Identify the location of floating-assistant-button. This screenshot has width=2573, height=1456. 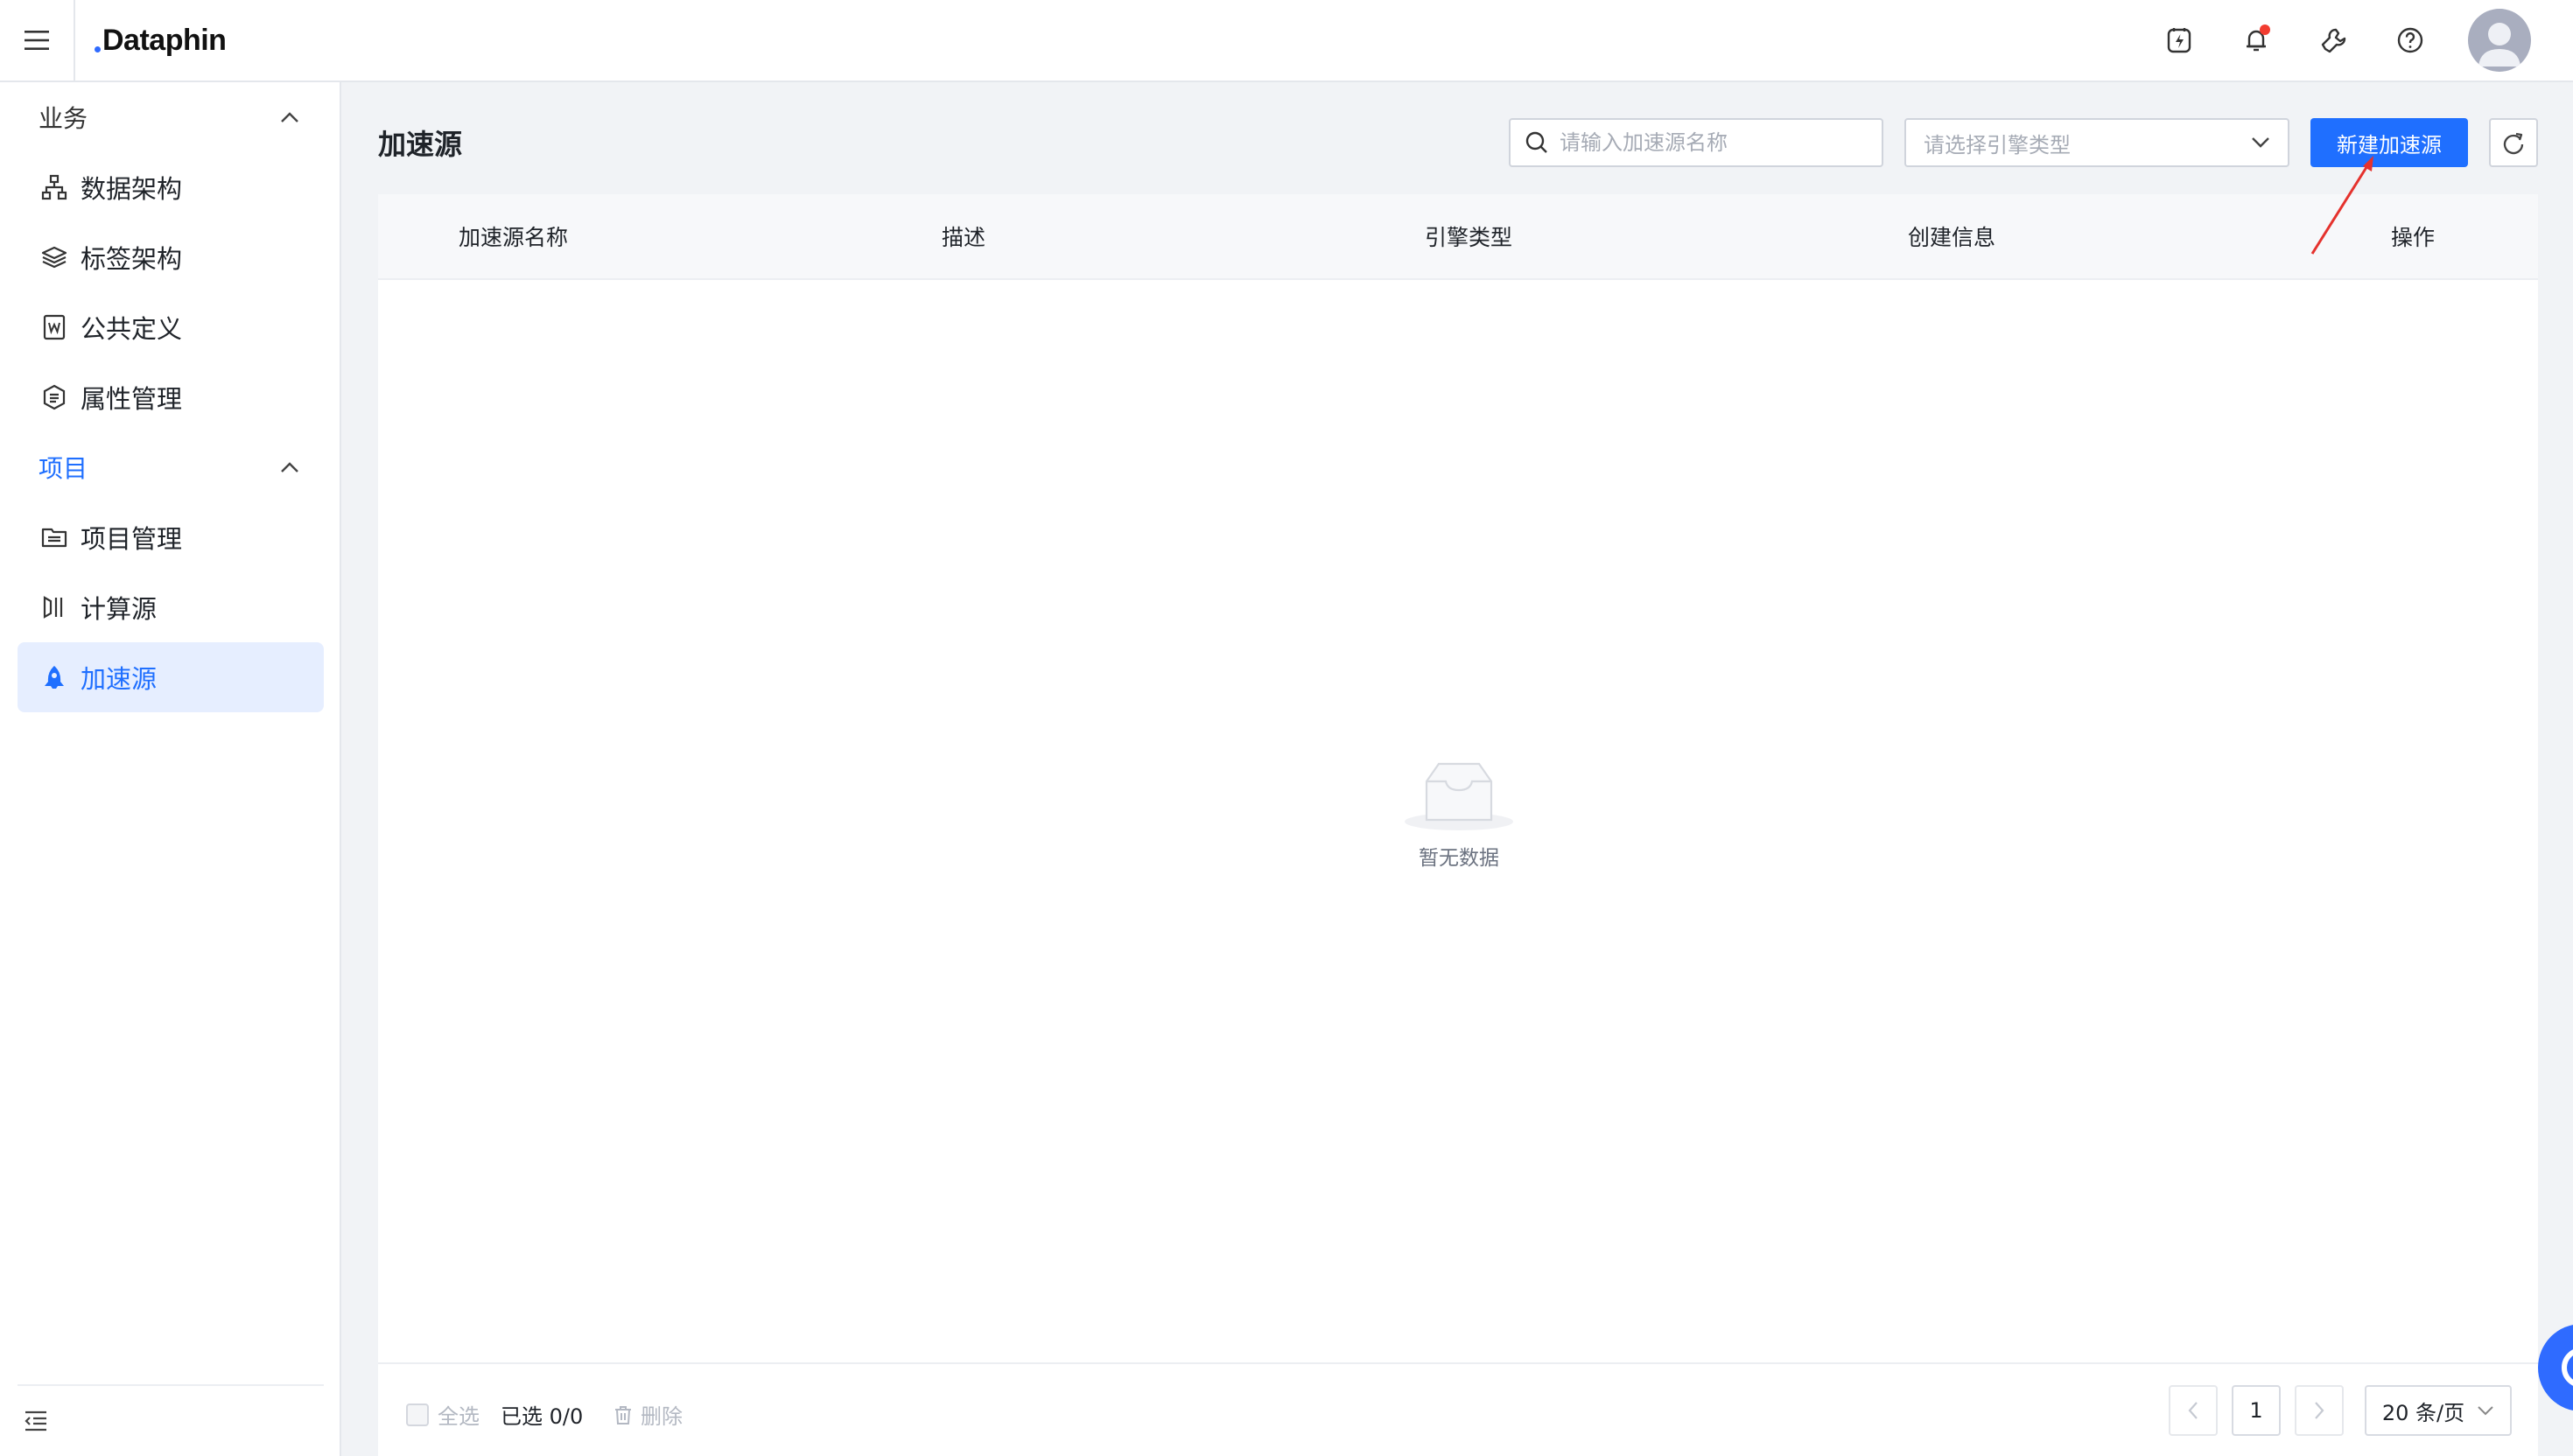
(2555, 1367).